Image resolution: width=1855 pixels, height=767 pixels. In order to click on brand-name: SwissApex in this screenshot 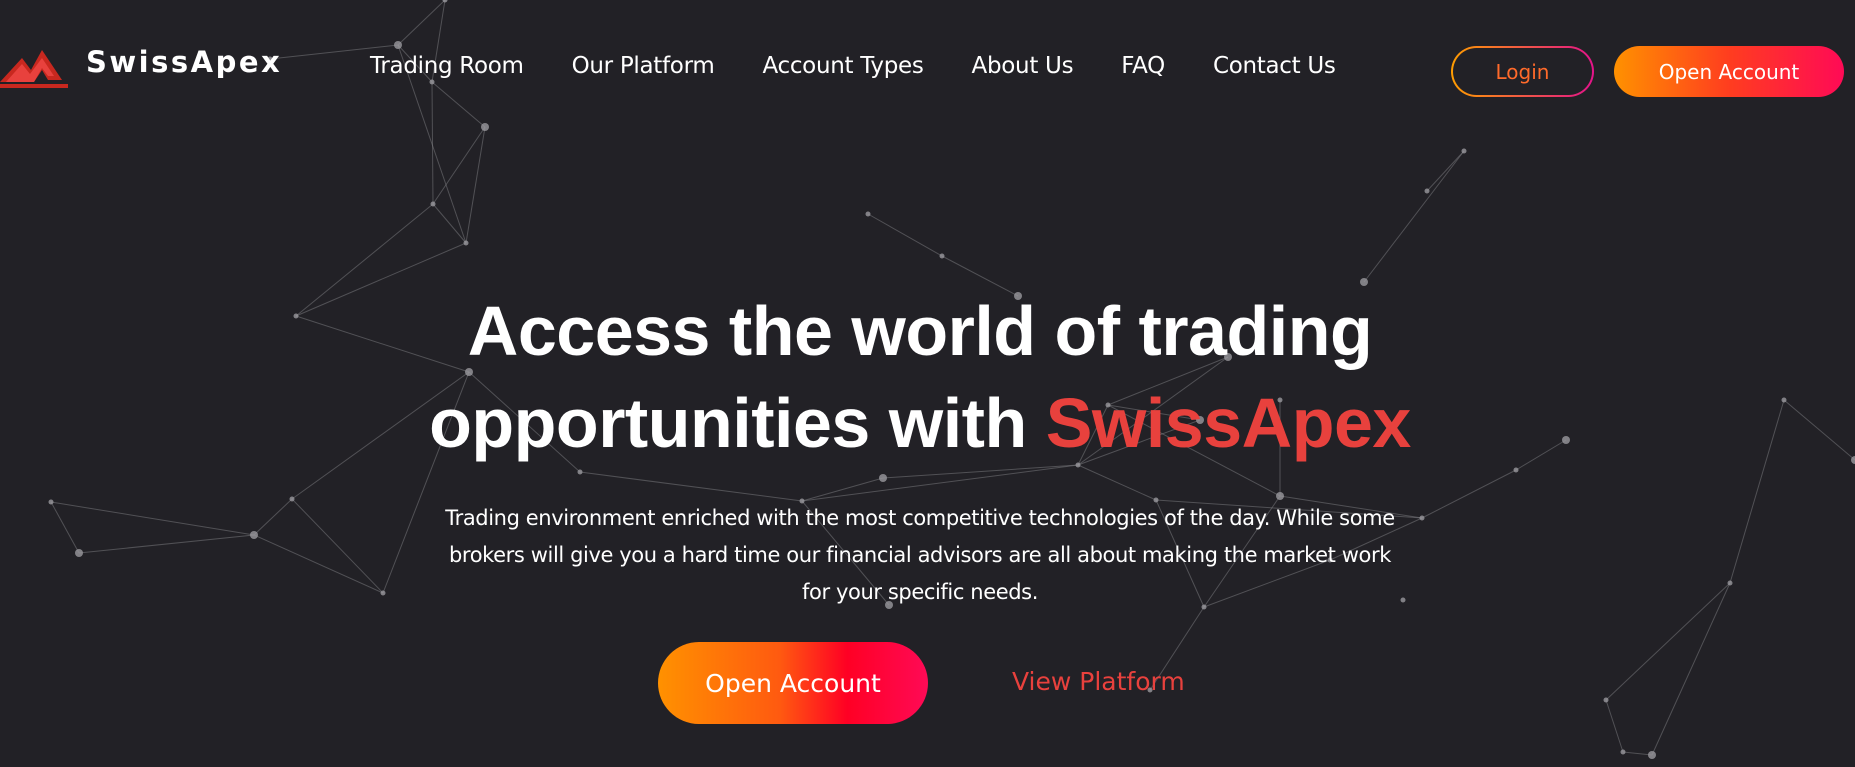, I will do `click(184, 62)`.